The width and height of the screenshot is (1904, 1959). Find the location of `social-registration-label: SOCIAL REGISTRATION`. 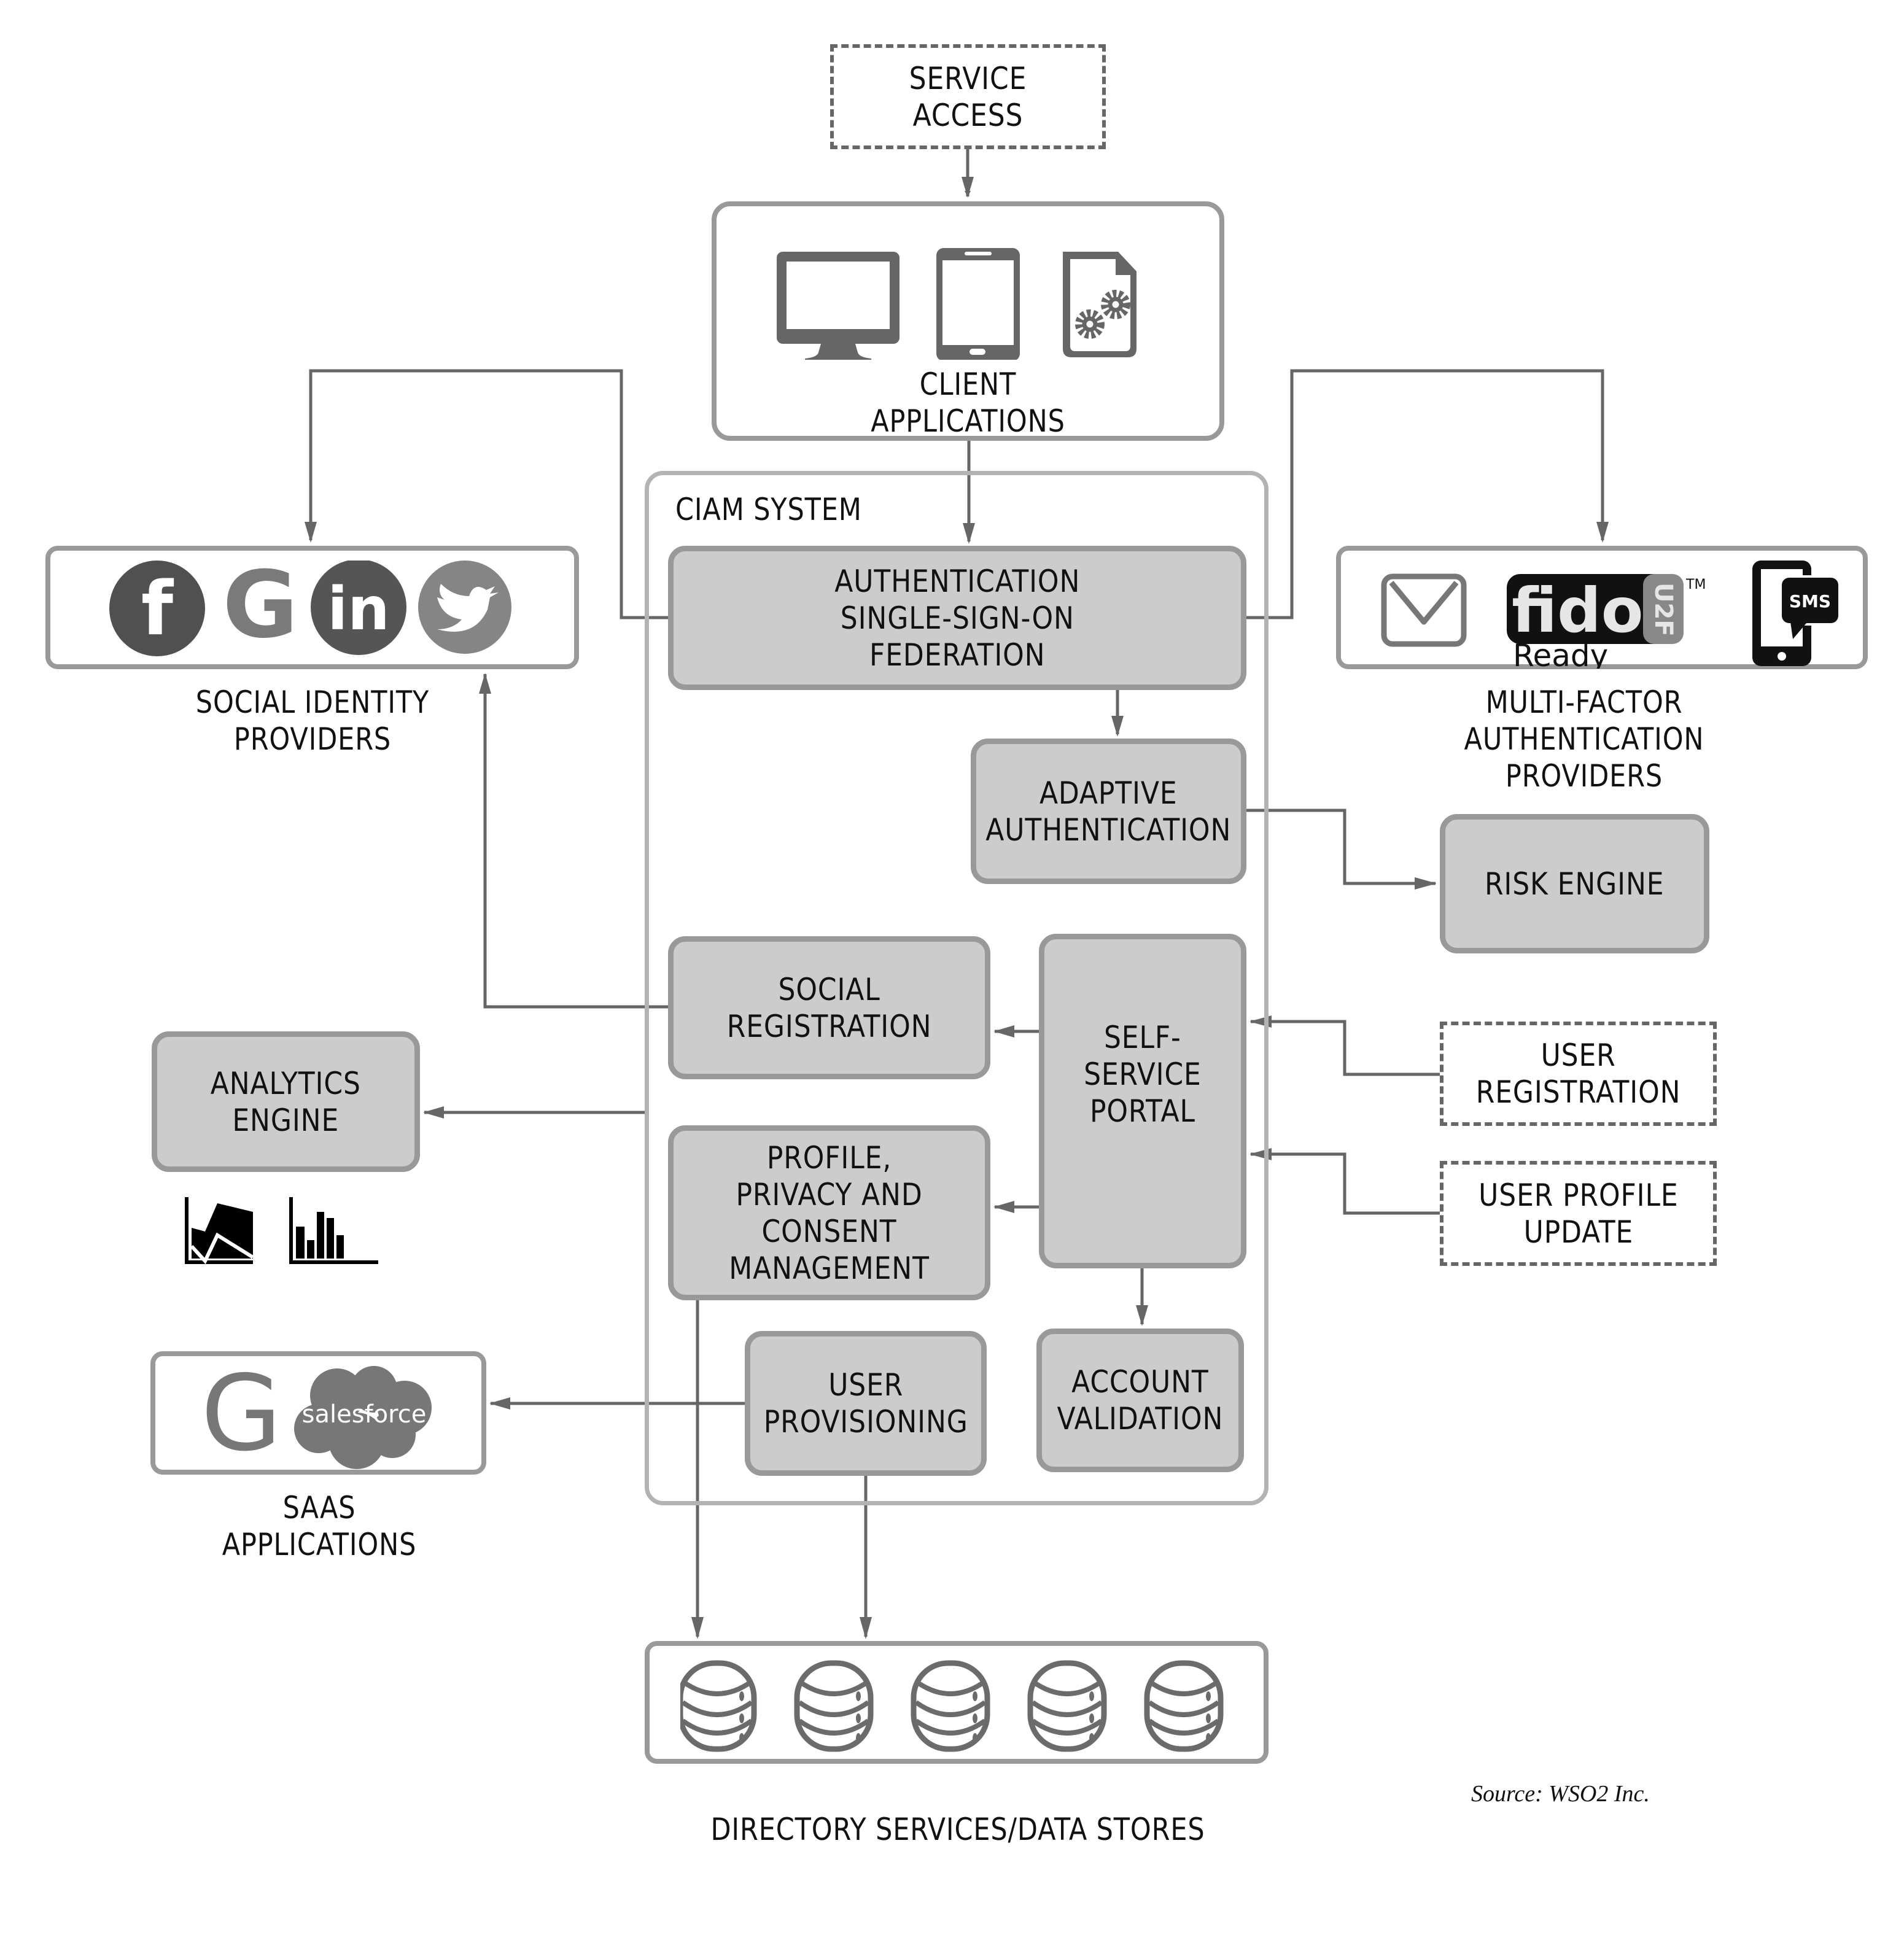

social-registration-label: SOCIAL REGISTRATION is located at coordinates (829, 1007).